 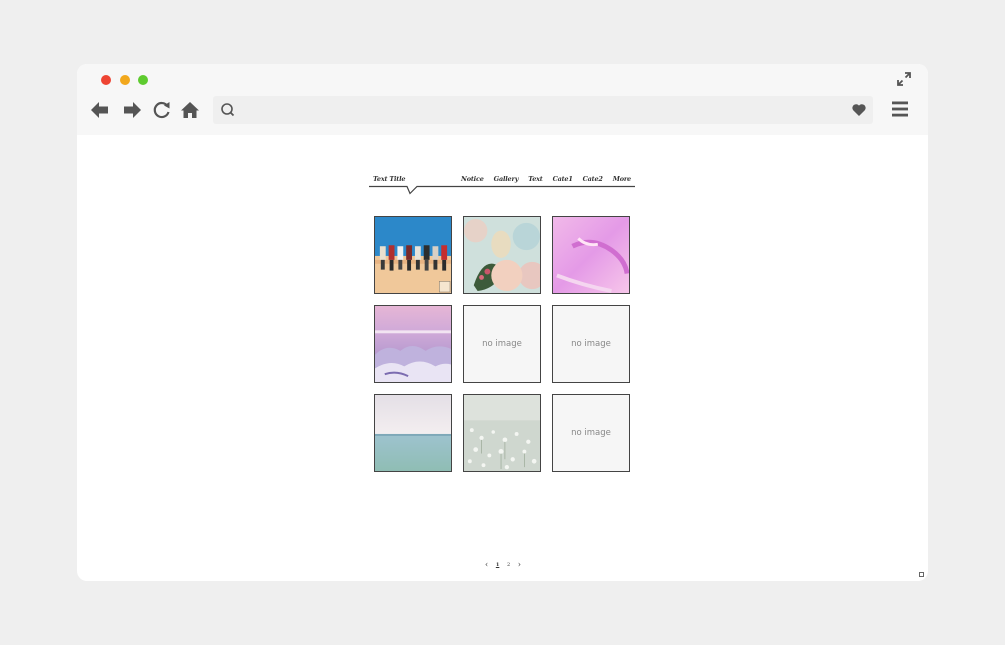 What do you see at coordinates (506, 179) in the screenshot?
I see `menu-item-gallery: Gallery` at bounding box center [506, 179].